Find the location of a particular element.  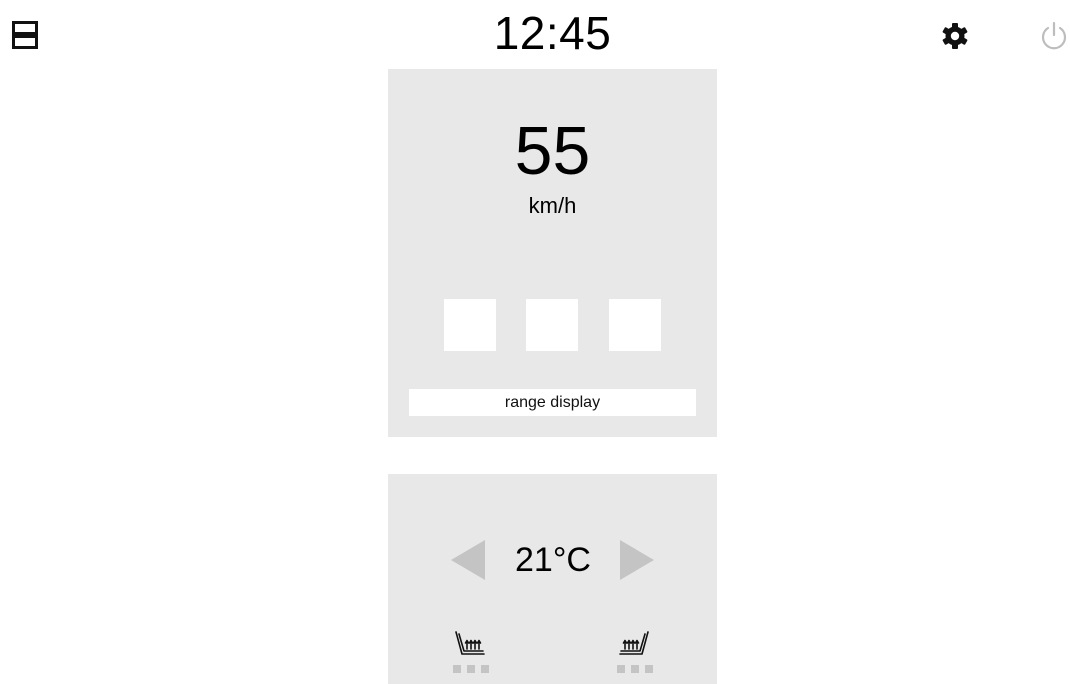

speed-value: 55 is located at coordinates (552, 151).